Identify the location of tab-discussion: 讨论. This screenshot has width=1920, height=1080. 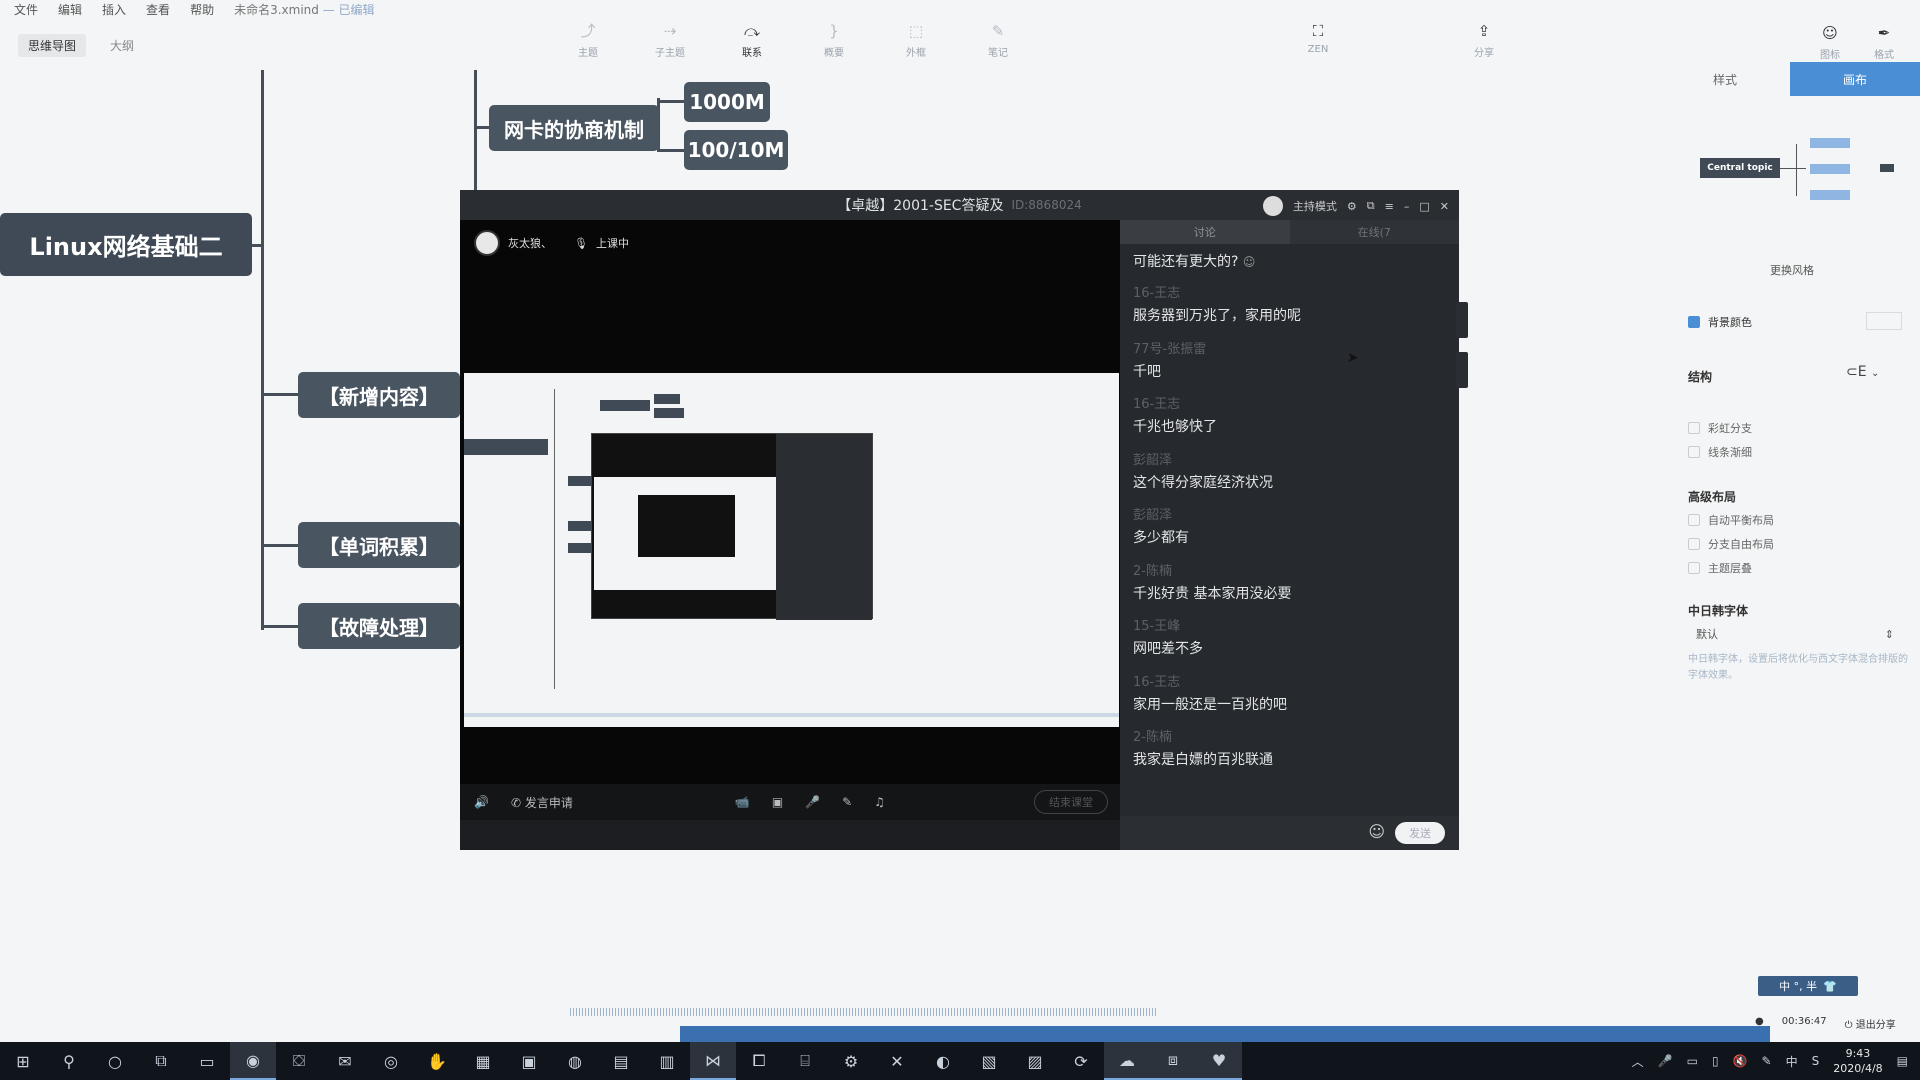
(1205, 232).